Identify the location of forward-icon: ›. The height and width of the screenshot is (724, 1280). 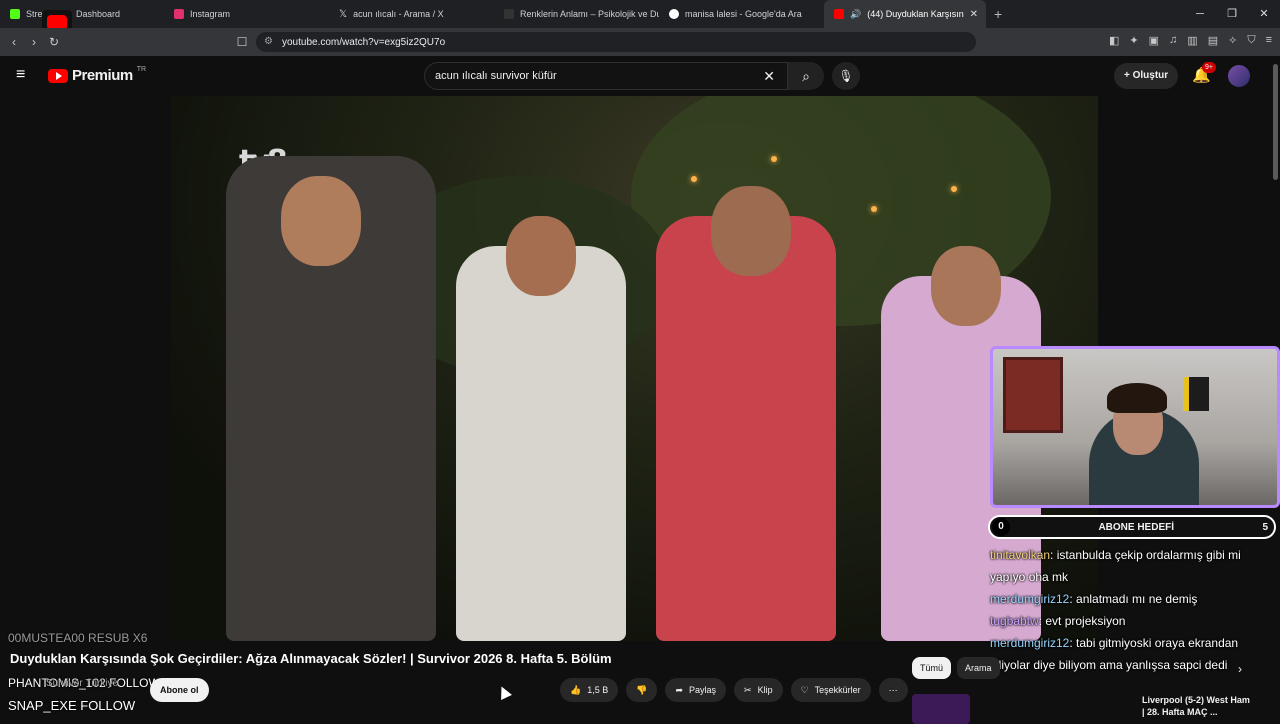
(34, 42).